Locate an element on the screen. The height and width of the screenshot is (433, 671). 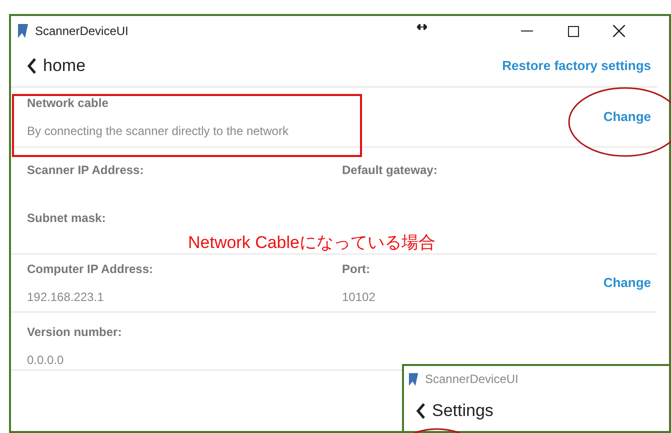
close-icon is located at coordinates (619, 31).